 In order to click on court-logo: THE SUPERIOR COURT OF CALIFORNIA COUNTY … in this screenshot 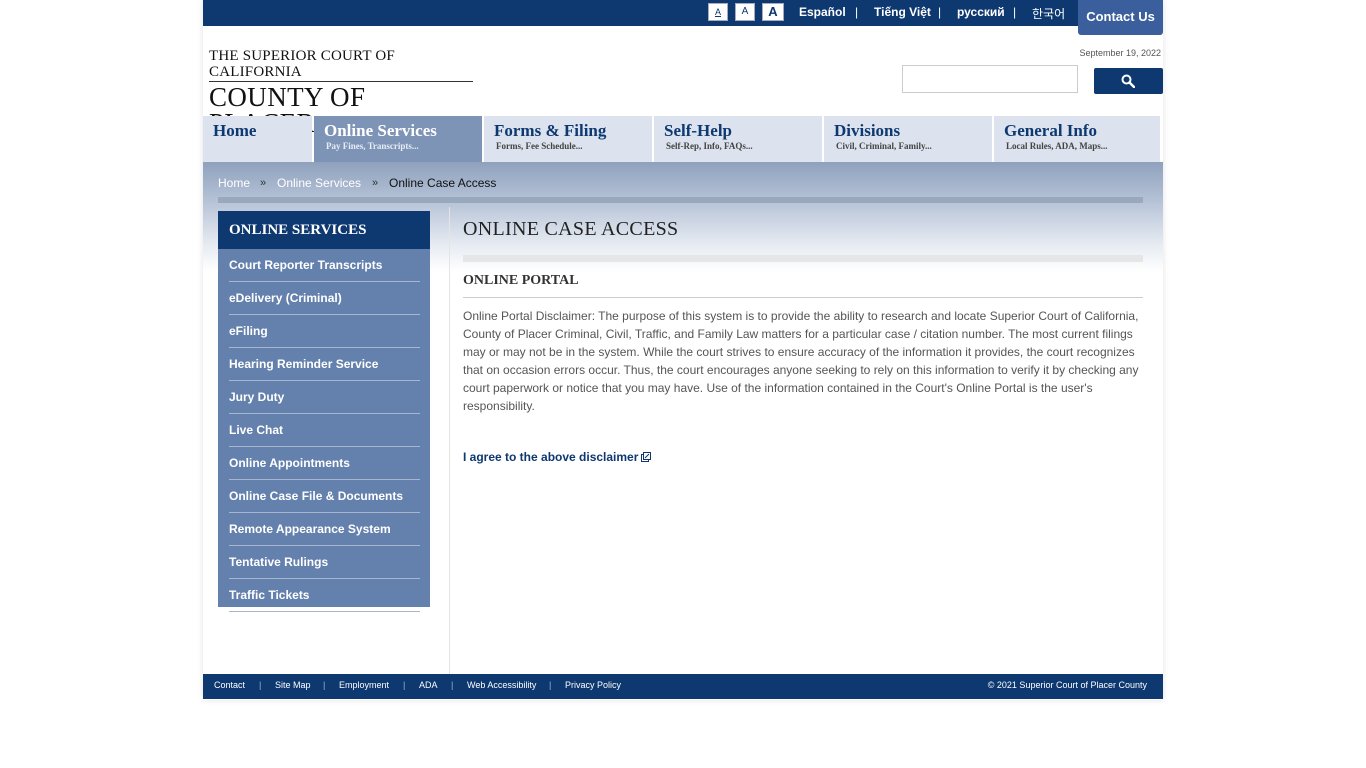, I will do `click(343, 92)`.